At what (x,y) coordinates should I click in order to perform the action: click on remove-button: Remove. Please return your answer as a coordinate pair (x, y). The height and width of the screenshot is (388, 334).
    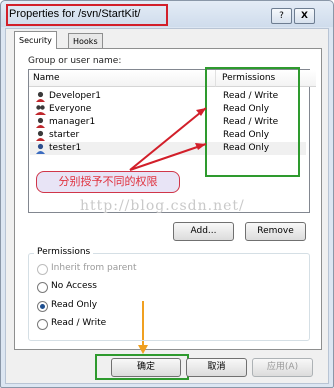
    Looking at the image, I should click on (275, 231).